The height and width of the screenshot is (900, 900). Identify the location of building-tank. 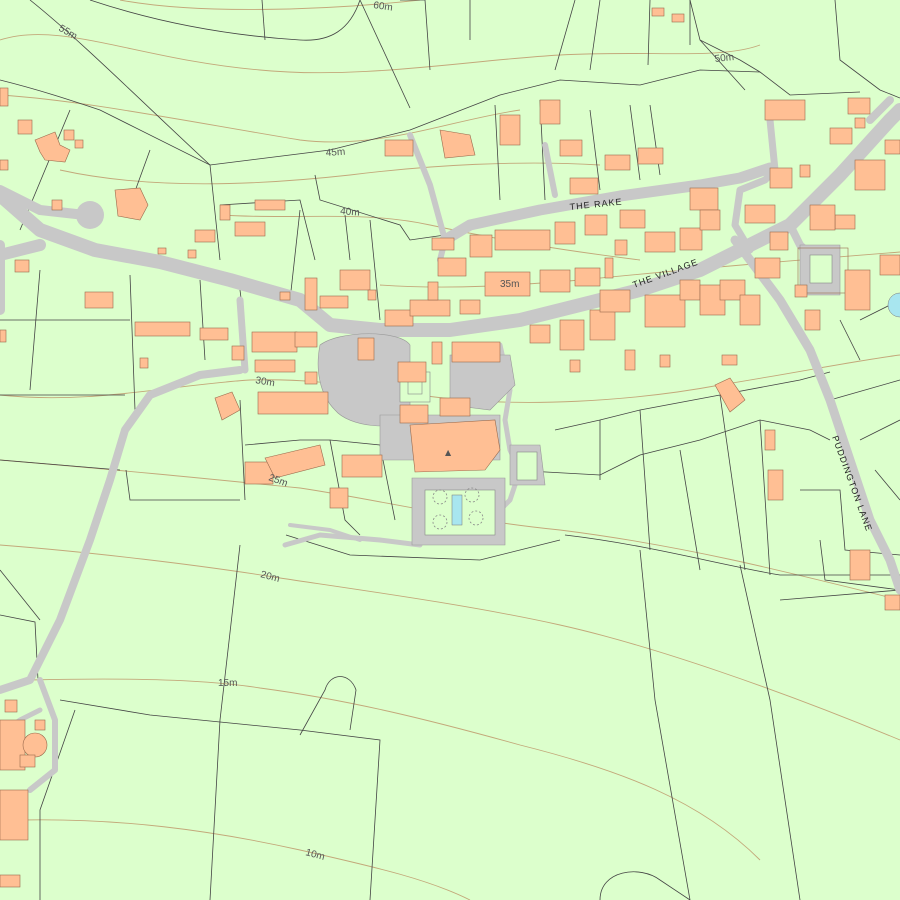
(35, 745).